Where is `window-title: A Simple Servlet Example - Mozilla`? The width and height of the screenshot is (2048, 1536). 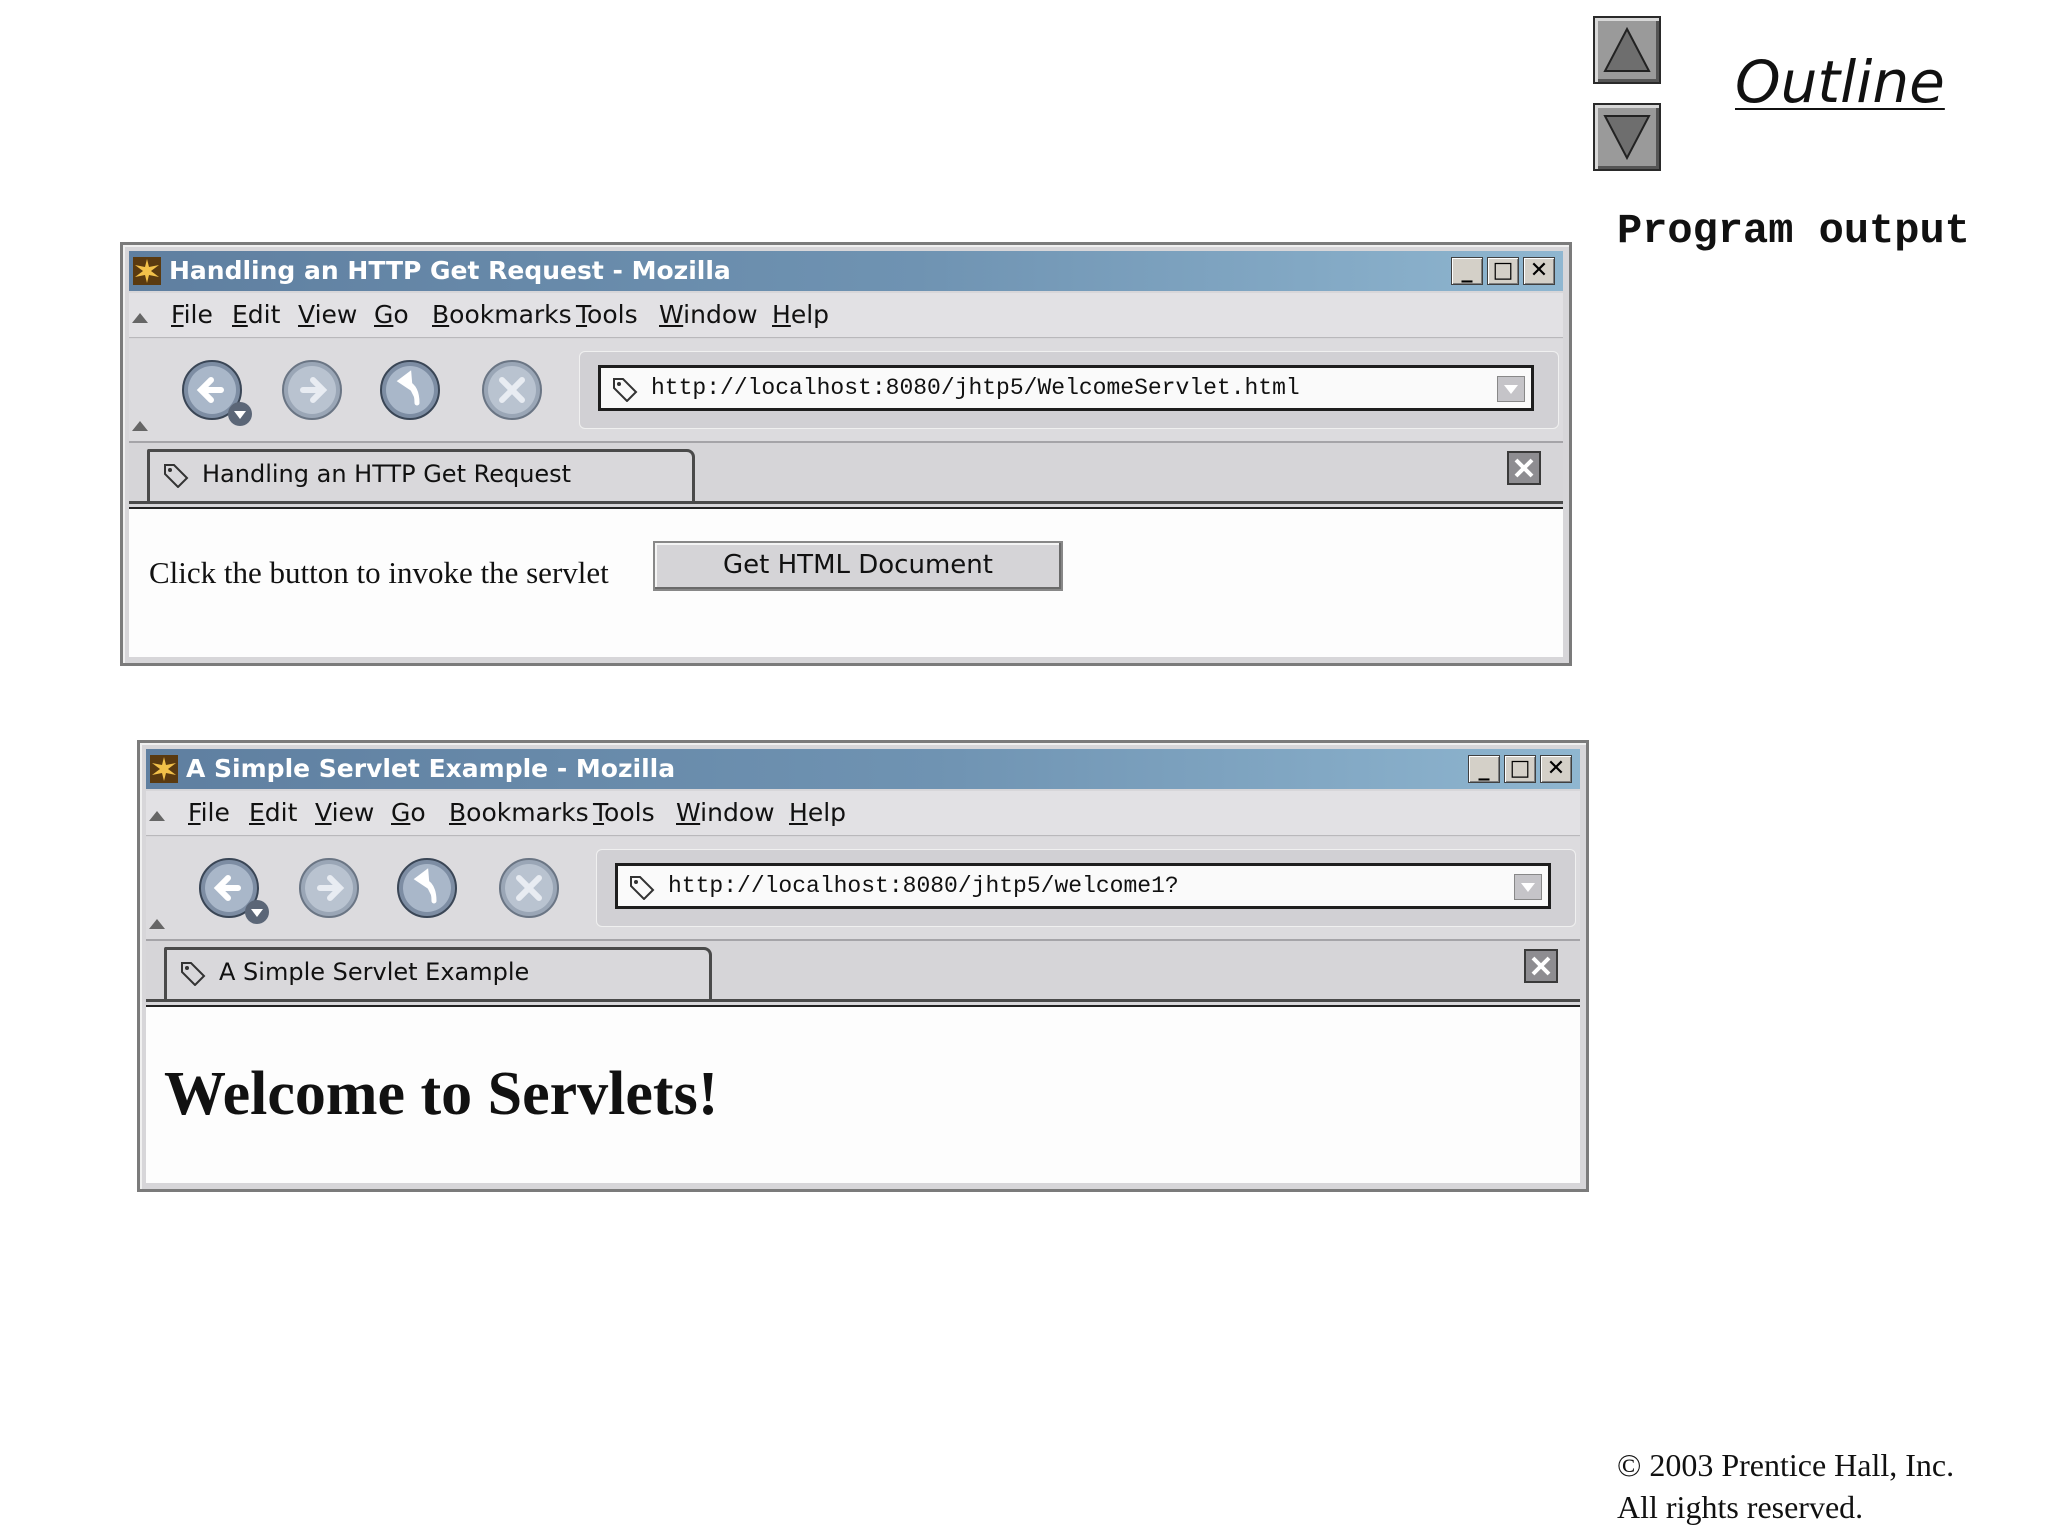 window-title: A Simple Servlet Example - Mozilla is located at coordinates (431, 768).